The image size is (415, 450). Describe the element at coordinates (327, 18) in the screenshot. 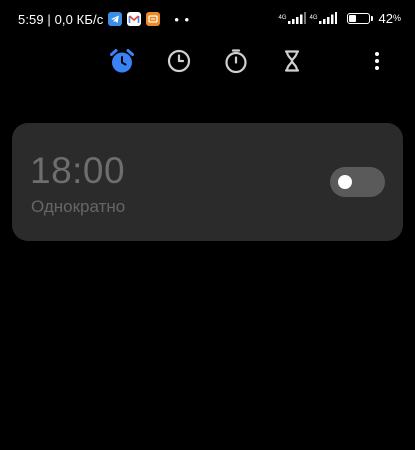

I see `signal-strength-sim2-icon` at that location.